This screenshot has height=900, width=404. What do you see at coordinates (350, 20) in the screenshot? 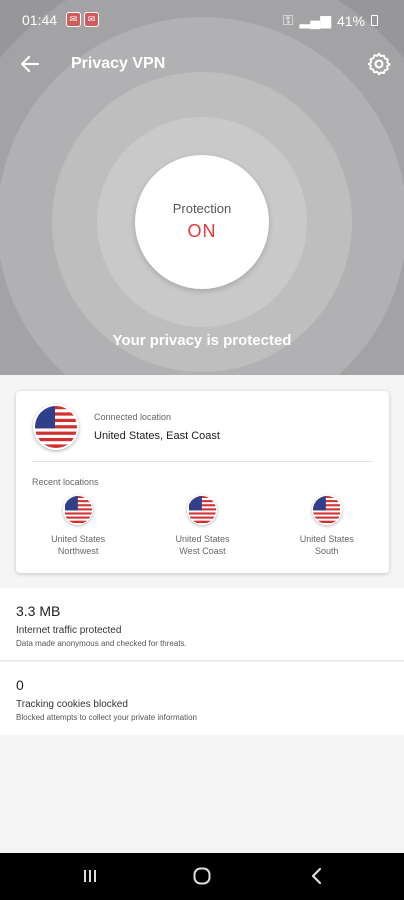
I see `battery-percent: 41%` at bounding box center [350, 20].